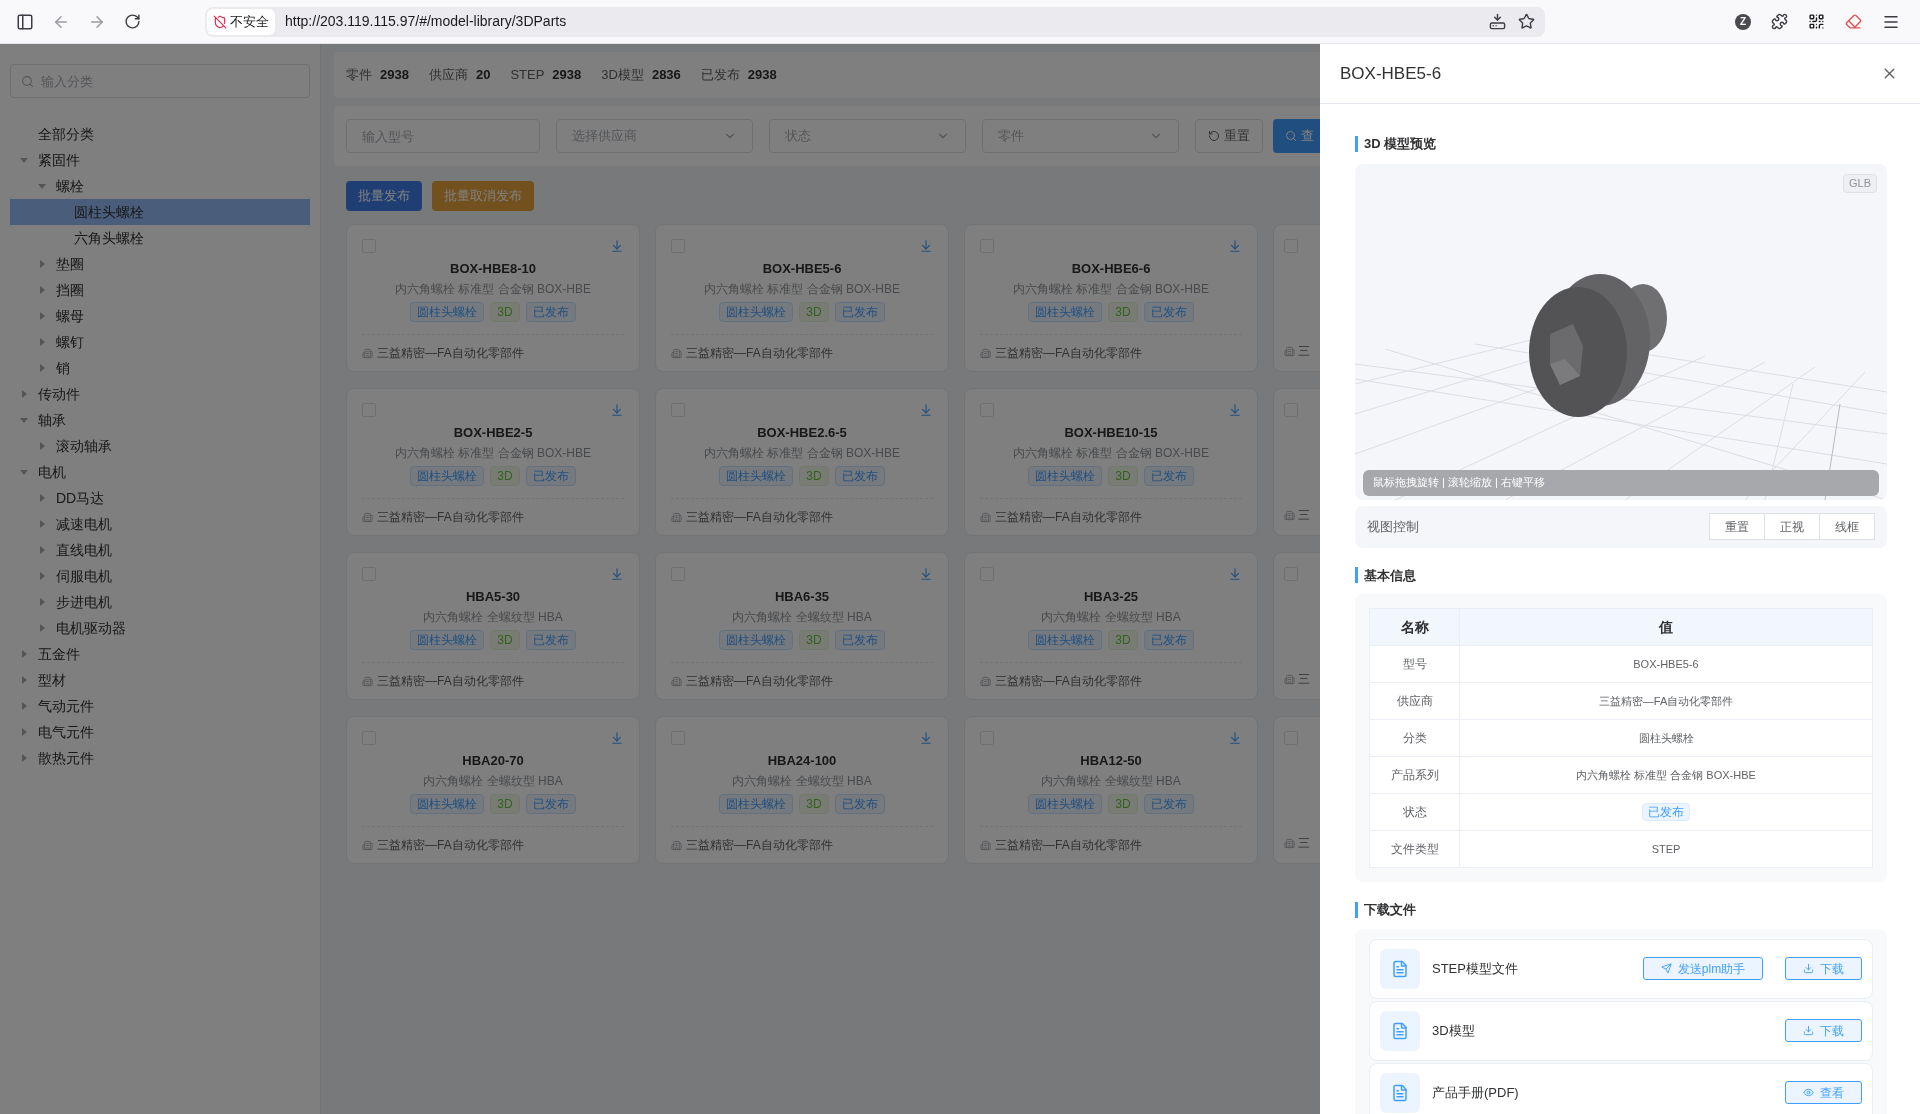  Describe the element at coordinates (241, 21) in the screenshot. I see `security-indicator: 不安全` at that location.